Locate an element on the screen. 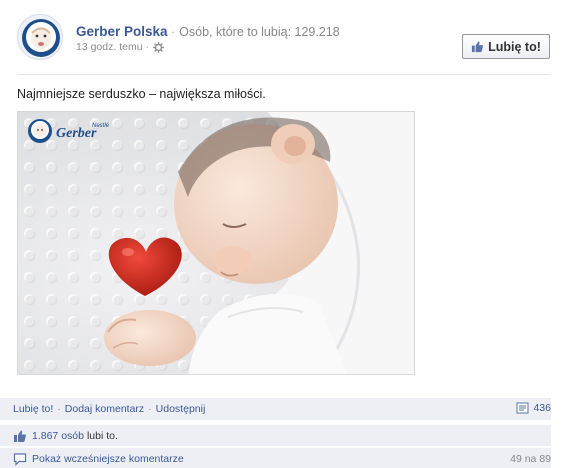  likers-count-link: 1.867 osób is located at coordinates (58, 436).